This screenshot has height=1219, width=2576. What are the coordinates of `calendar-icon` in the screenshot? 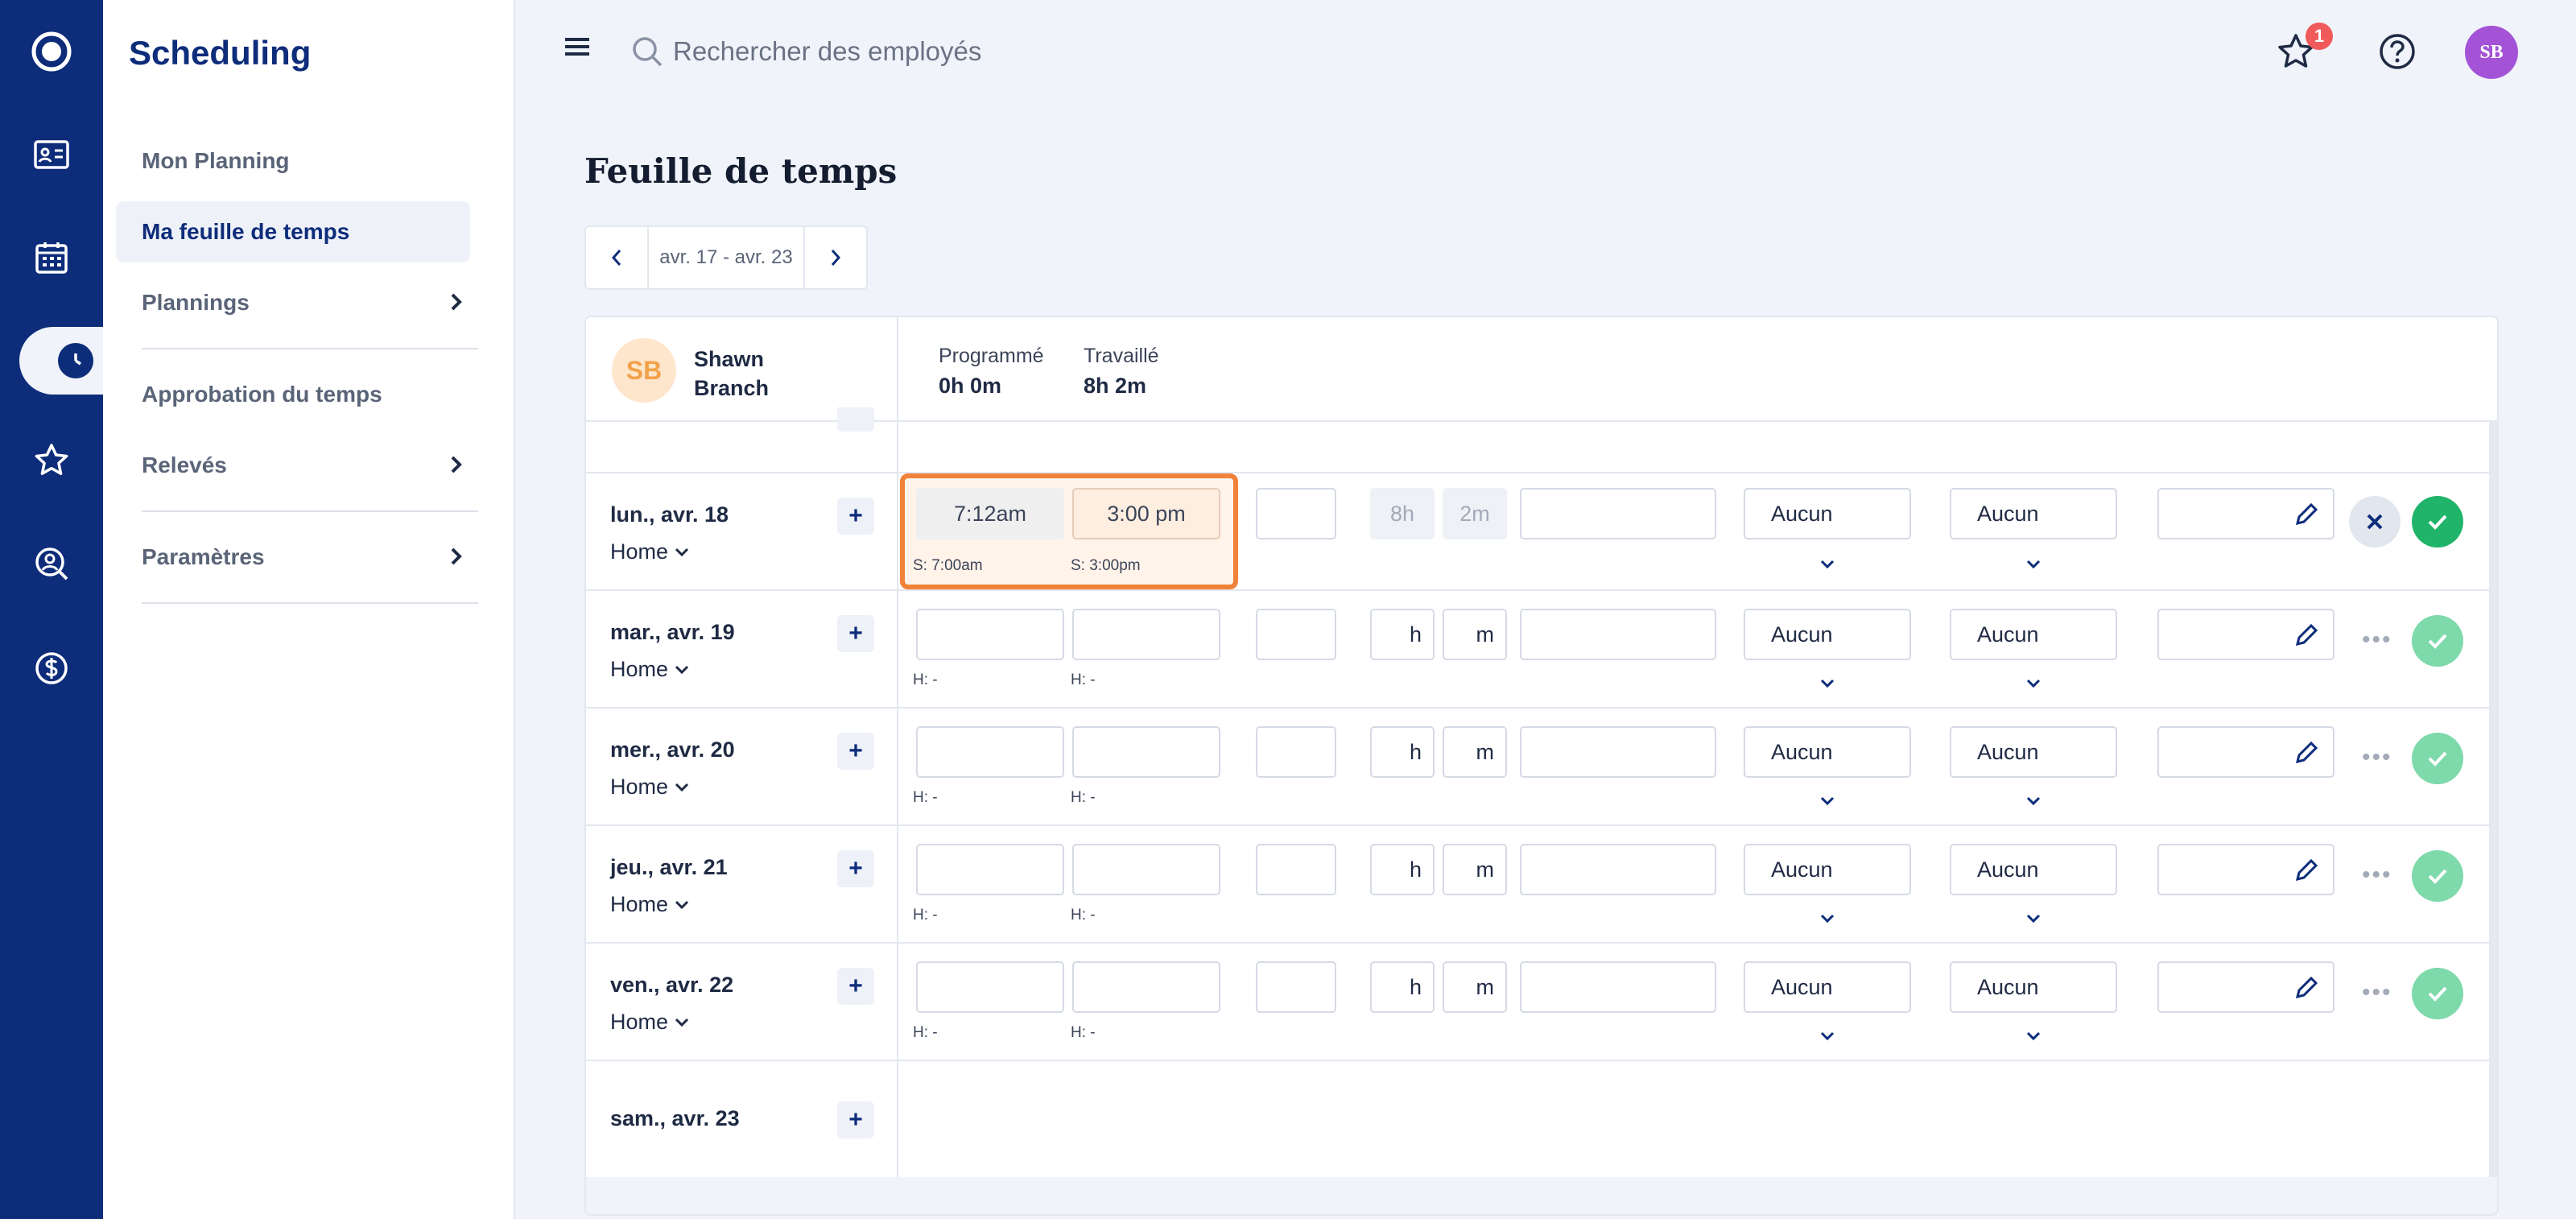 It's located at (51, 258).